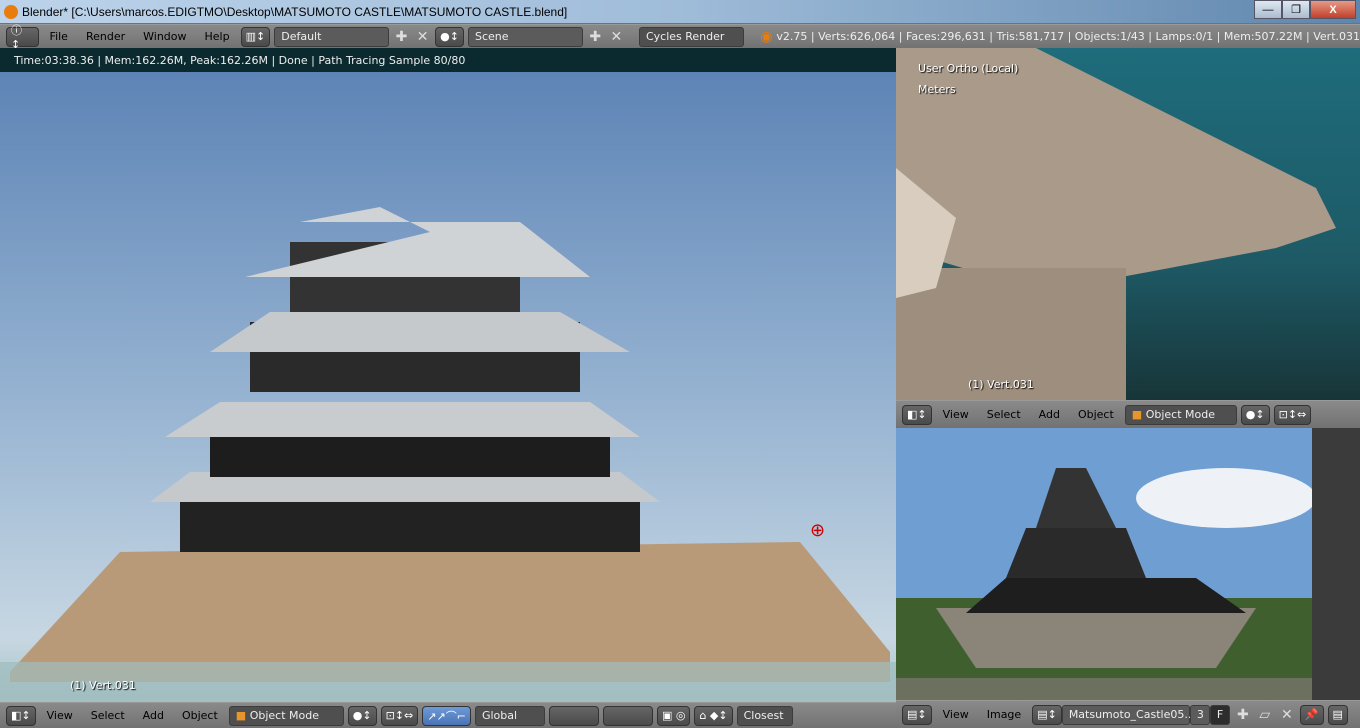 The height and width of the screenshot is (728, 1360). Describe the element at coordinates (917, 714) in the screenshot. I see `editor-type-image-button: ▤↕` at that location.